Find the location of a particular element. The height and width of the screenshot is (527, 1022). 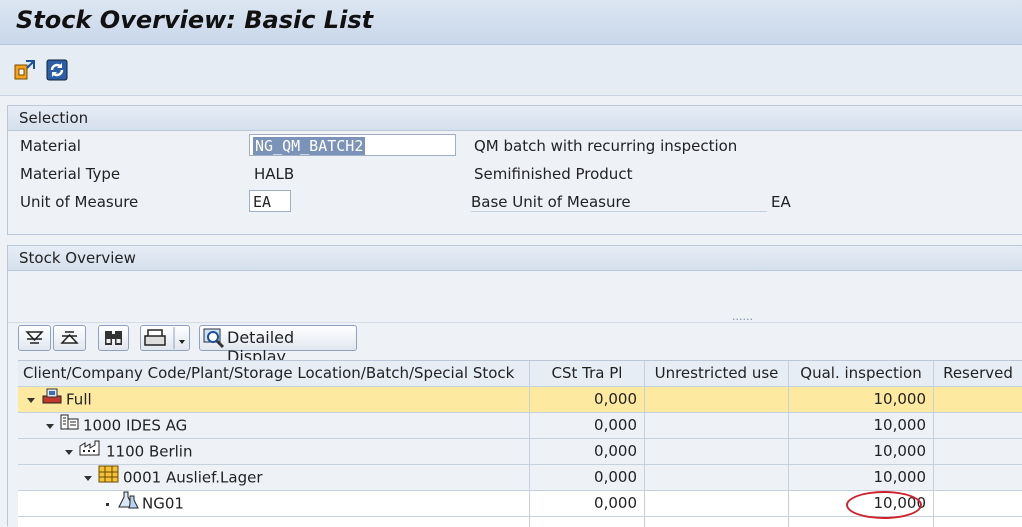

selection-header: Selection is located at coordinates (515, 118).